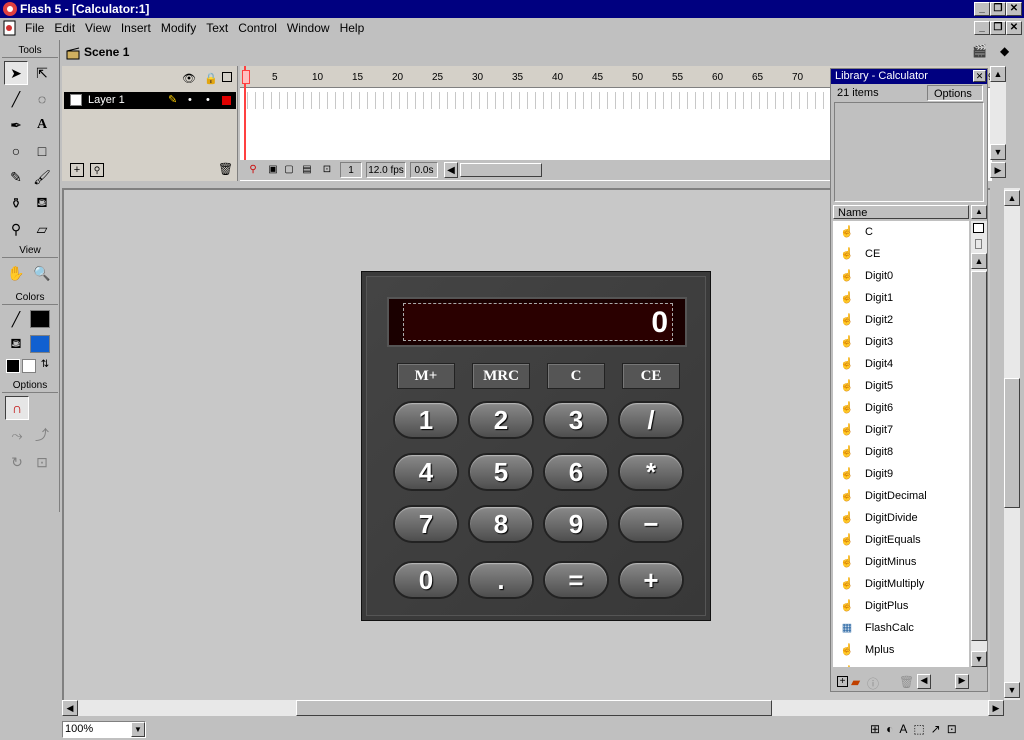  Describe the element at coordinates (978, 244) in the screenshot. I see `narrow-state-icon` at that location.